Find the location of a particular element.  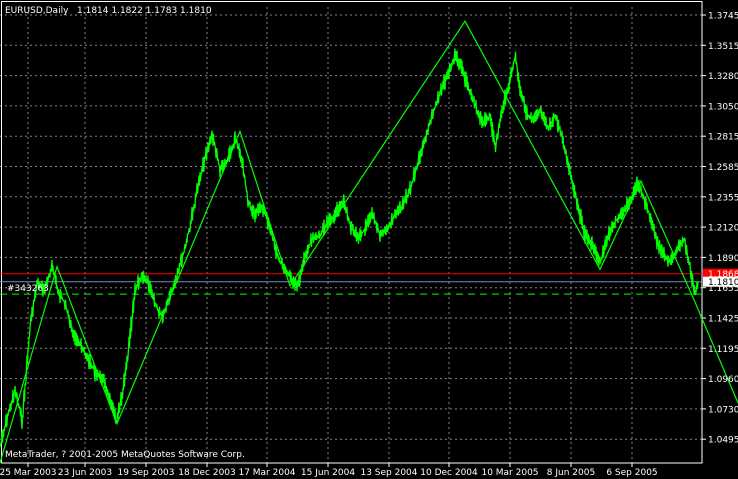

x-tick-label-8: 10 Mar 2005 is located at coordinates (509, 473).